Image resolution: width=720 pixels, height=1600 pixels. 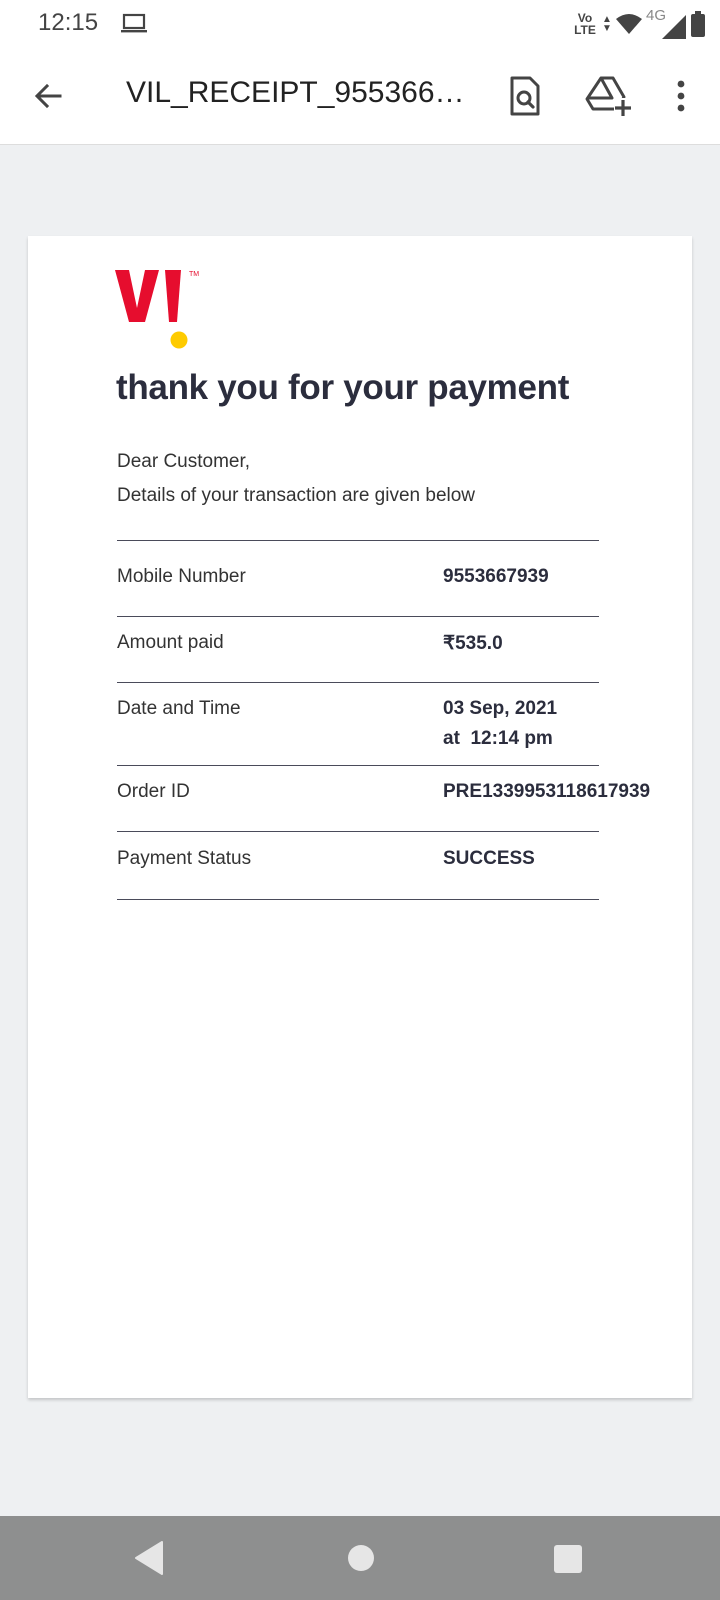 I want to click on mobile-number-value: 9553667939, so click(x=496, y=576).